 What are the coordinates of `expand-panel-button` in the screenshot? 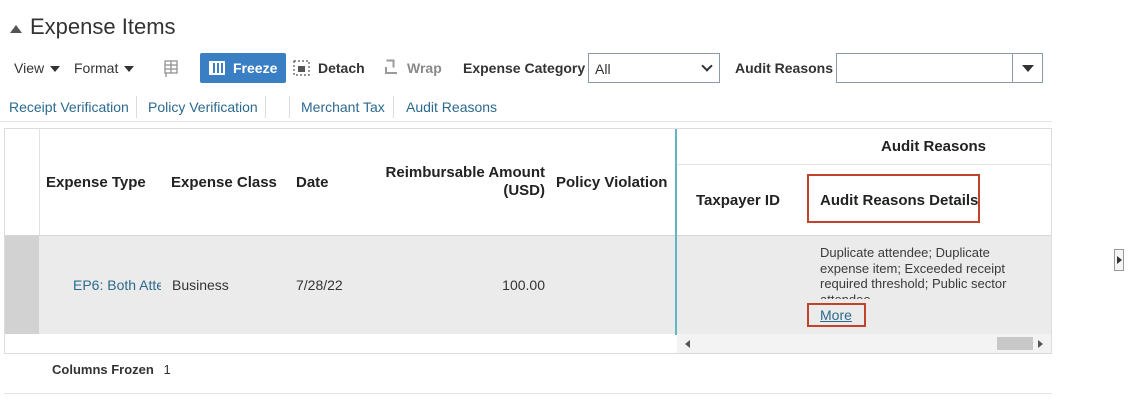 It's located at (1119, 260).